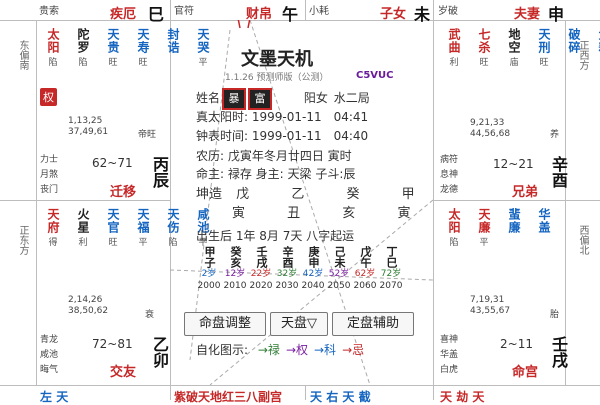 The width and height of the screenshot is (600, 405). What do you see at coordinates (449, 190) in the screenshot?
I see `god-label: 龙德` at bounding box center [449, 190].